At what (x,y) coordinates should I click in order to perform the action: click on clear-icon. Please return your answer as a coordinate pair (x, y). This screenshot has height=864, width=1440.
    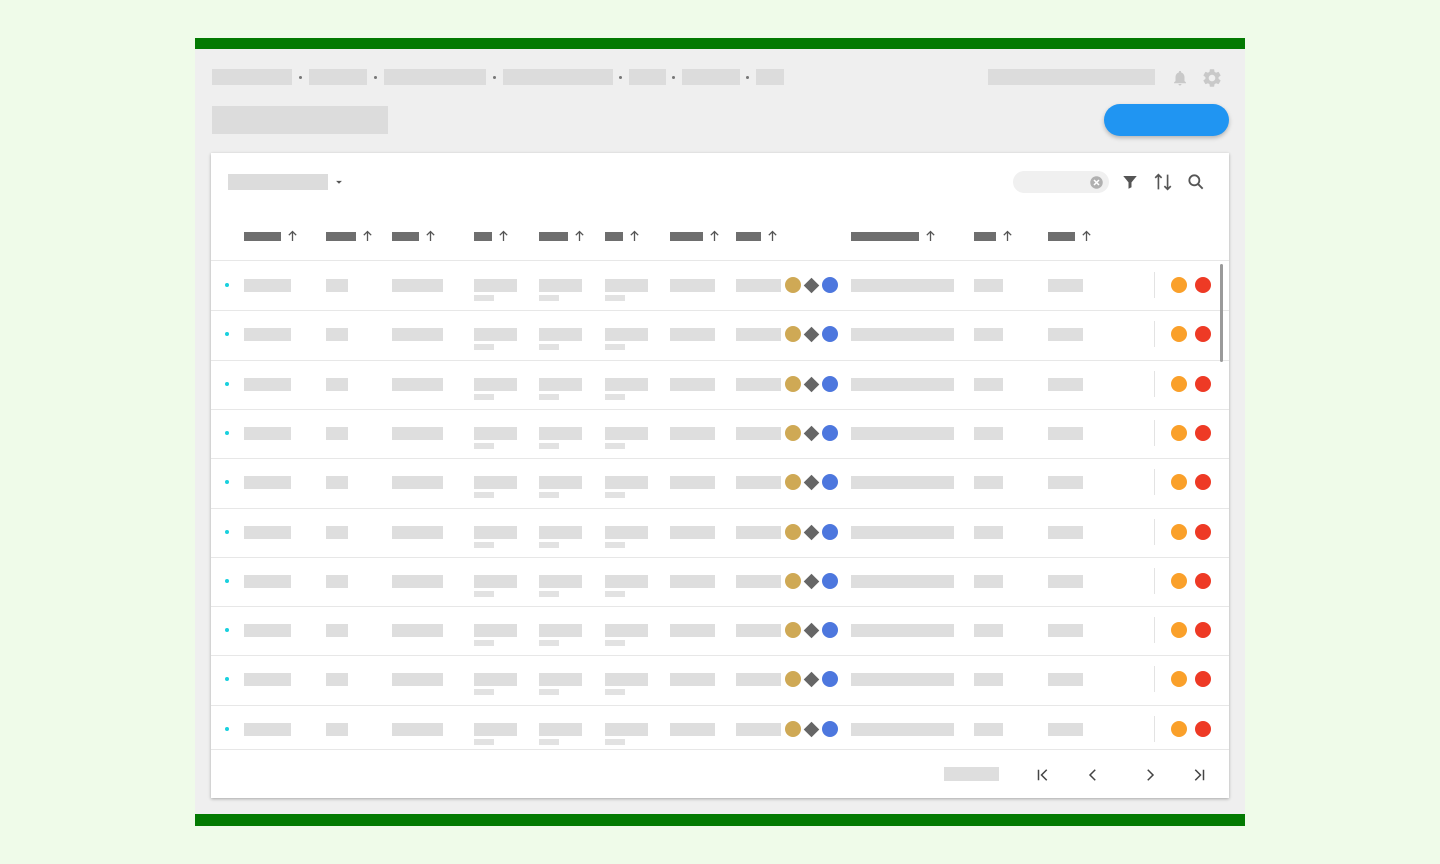
    Looking at the image, I should click on (1096, 182).